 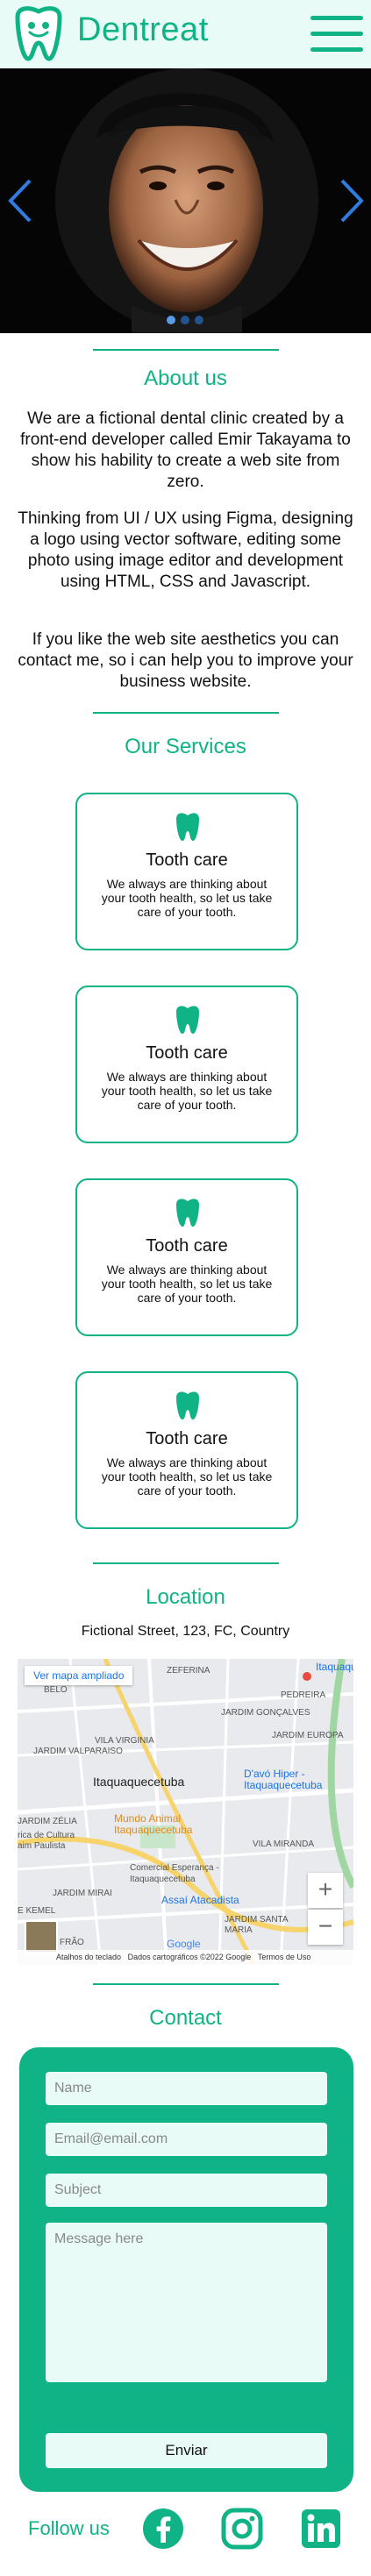 I want to click on map-label: ZEFERINA, so click(x=188, y=1671).